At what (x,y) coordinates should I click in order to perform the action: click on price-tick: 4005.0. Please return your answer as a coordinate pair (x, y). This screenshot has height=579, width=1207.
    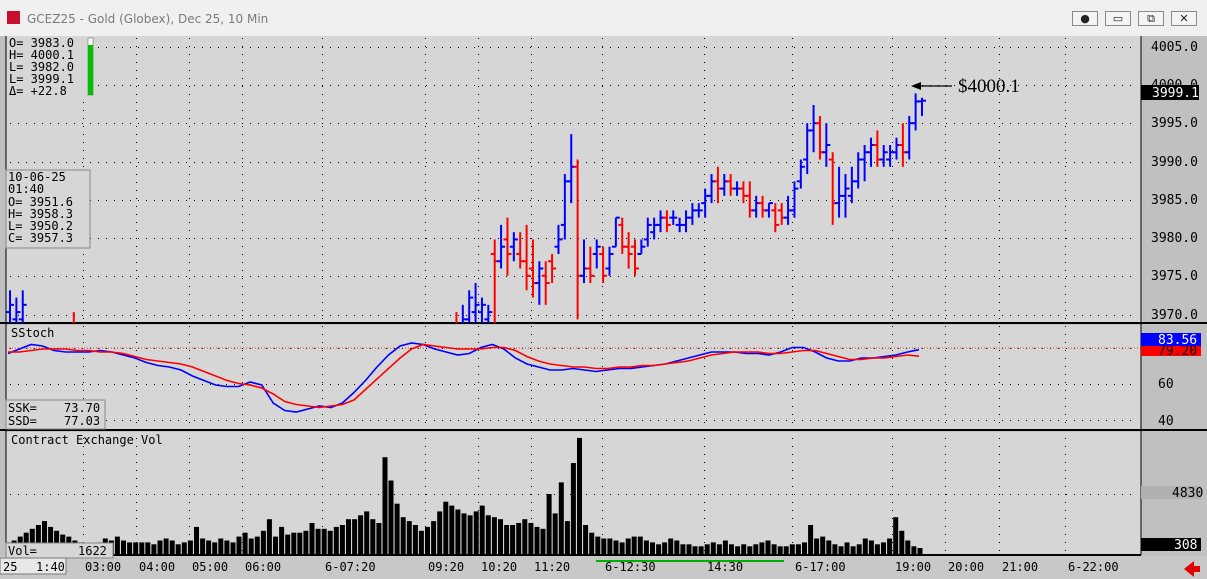
    Looking at the image, I should click on (1174, 47).